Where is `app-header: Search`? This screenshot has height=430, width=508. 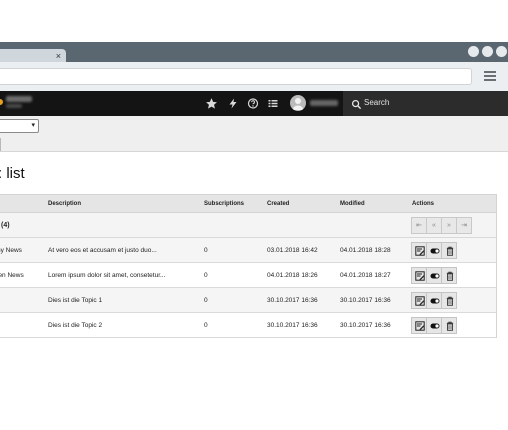 app-header: Search is located at coordinates (254, 103).